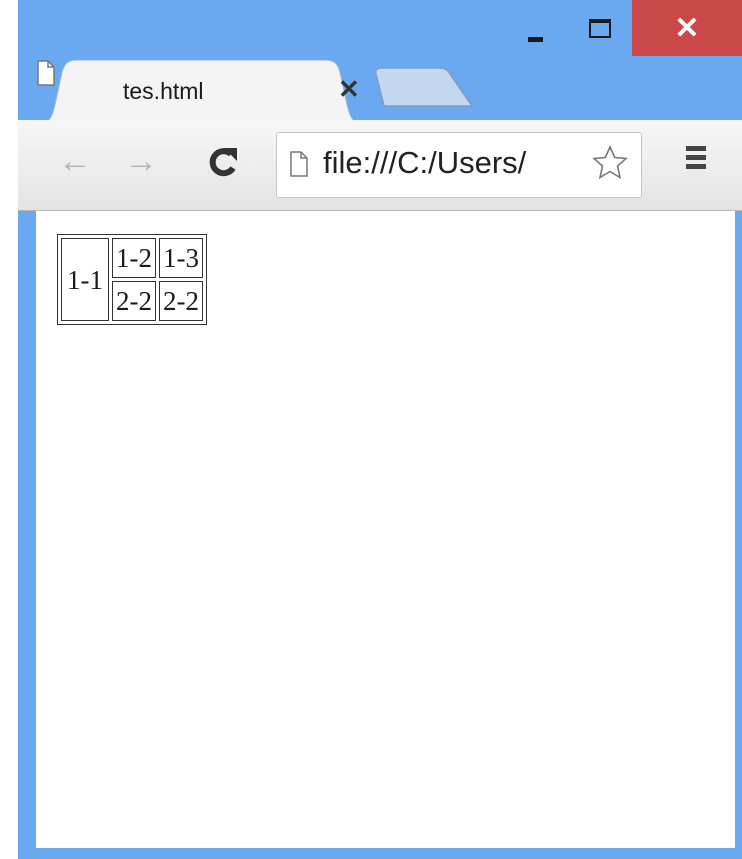 The image size is (742, 859). Describe the element at coordinates (75, 161) in the screenshot. I see `back-button: ←` at that location.